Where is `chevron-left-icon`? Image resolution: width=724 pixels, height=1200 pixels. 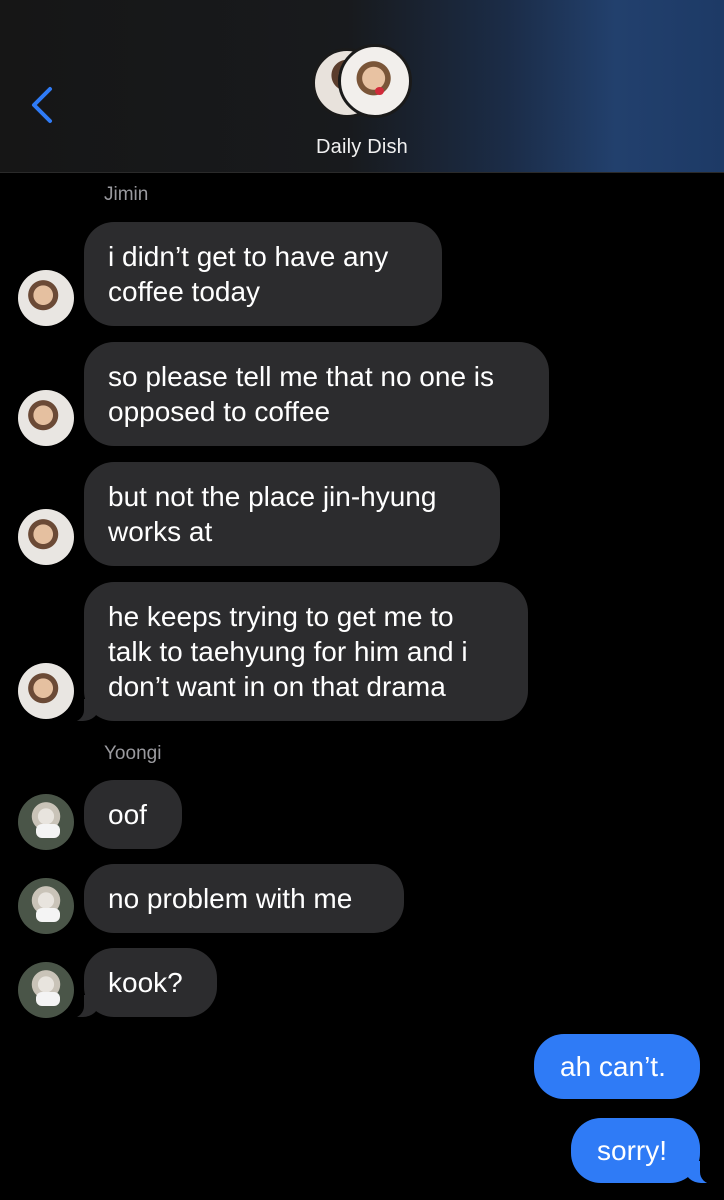 chevron-left-icon is located at coordinates (42, 105).